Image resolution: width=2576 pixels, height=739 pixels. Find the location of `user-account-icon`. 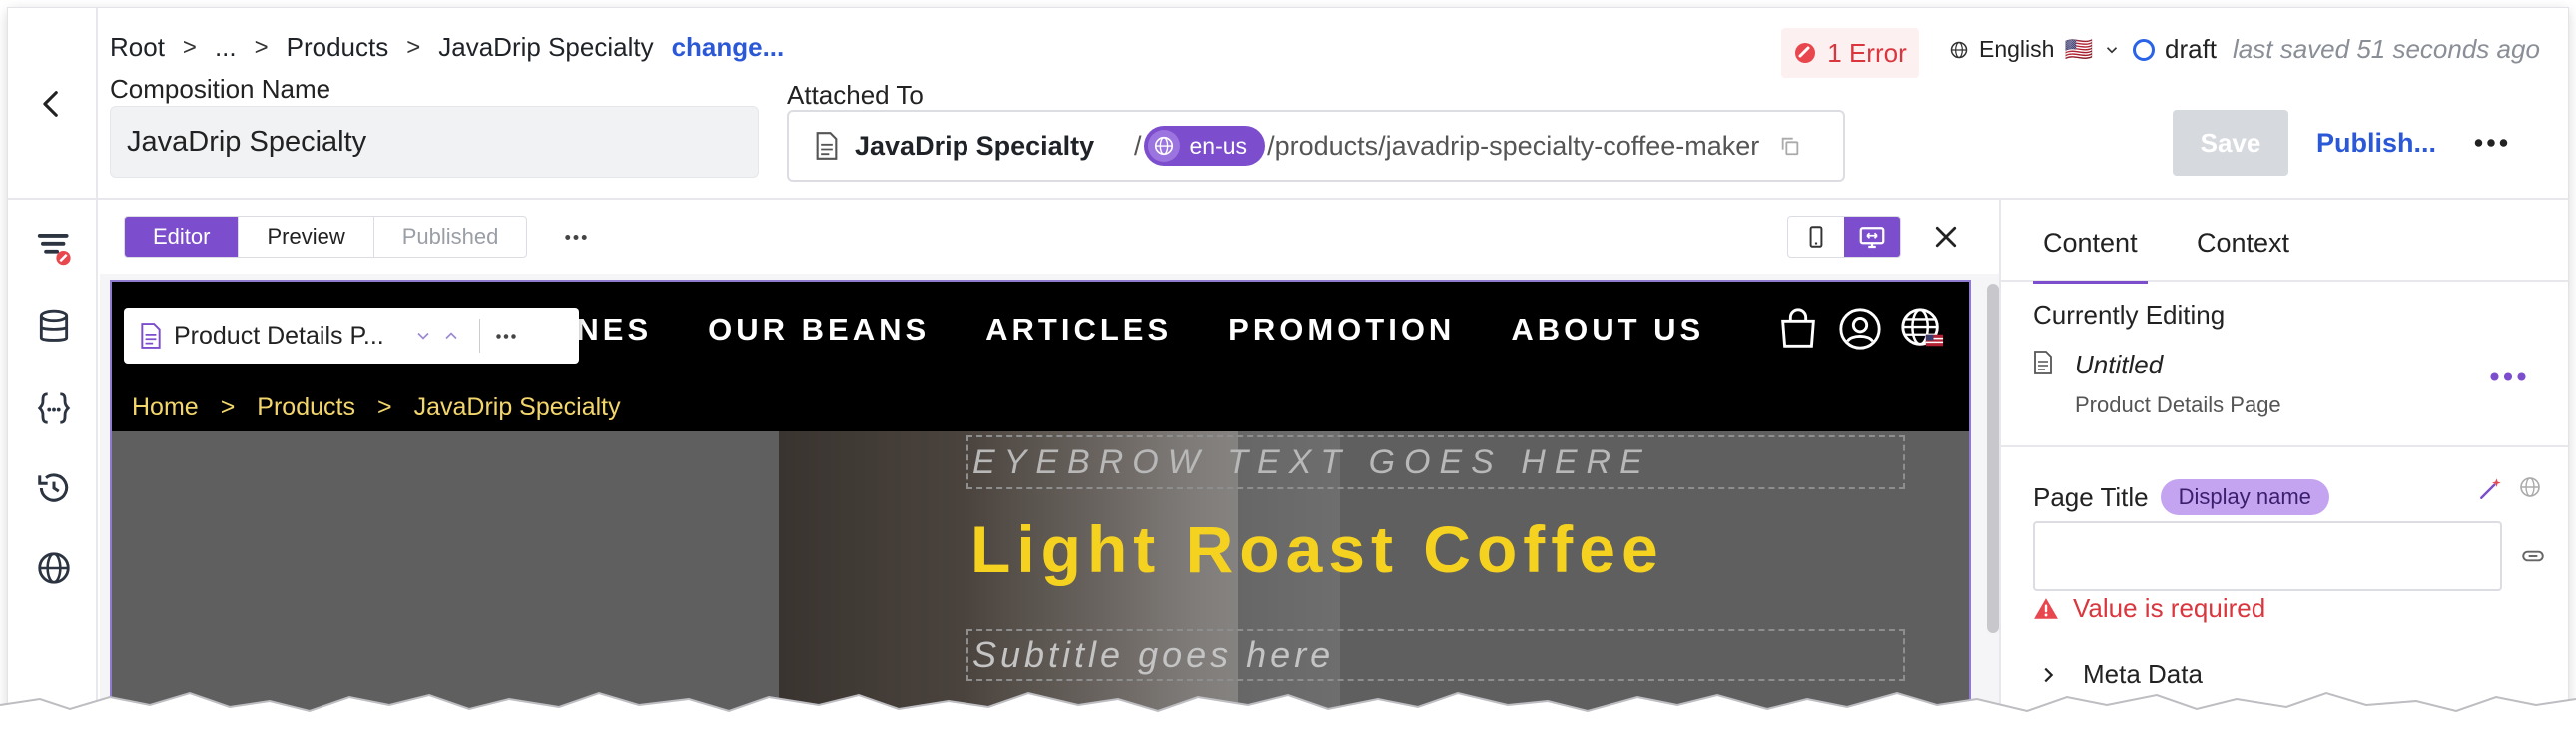

user-account-icon is located at coordinates (1860, 329).